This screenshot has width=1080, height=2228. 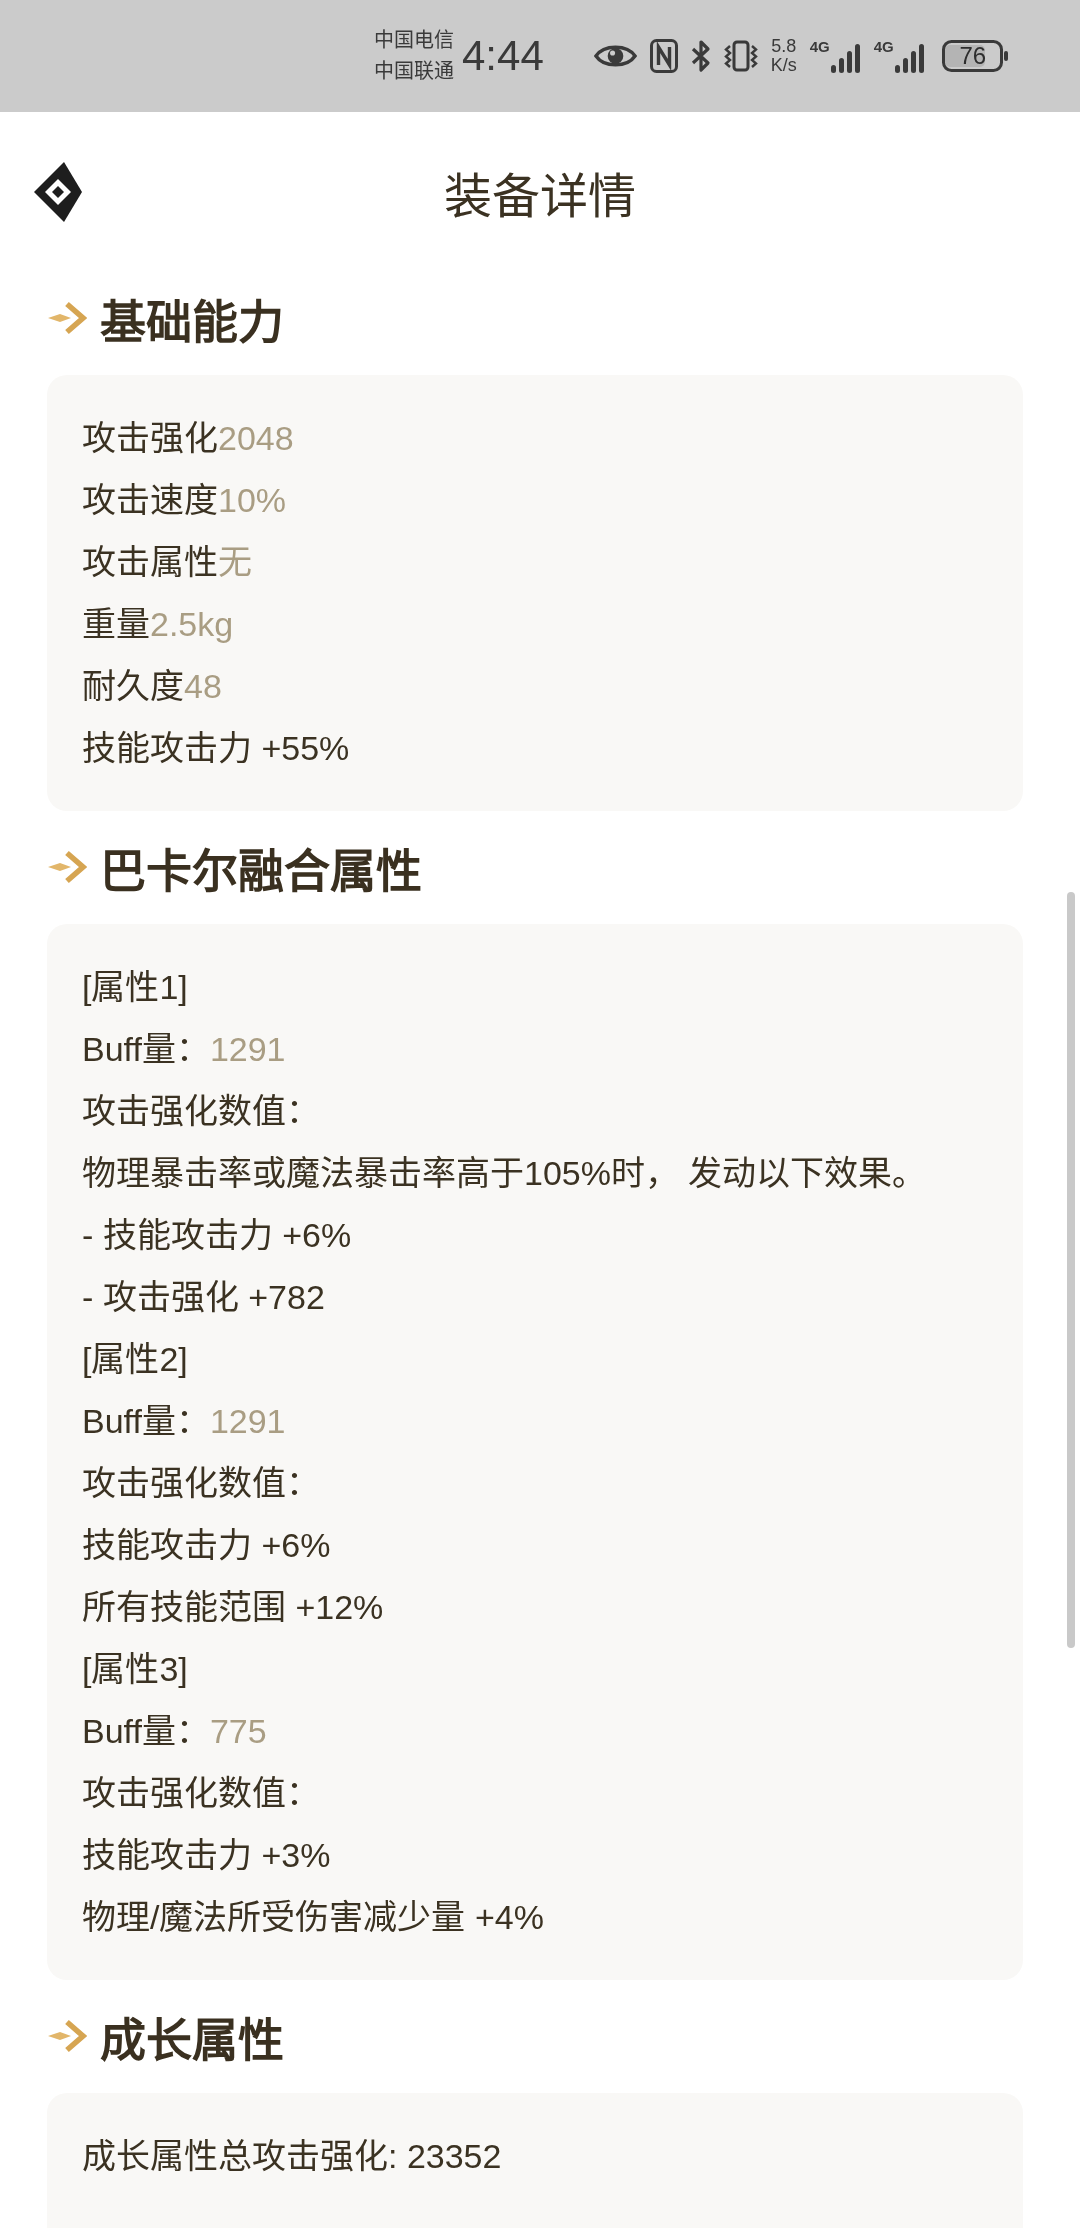 I want to click on page-title: 装备详情, so click(x=540, y=197).